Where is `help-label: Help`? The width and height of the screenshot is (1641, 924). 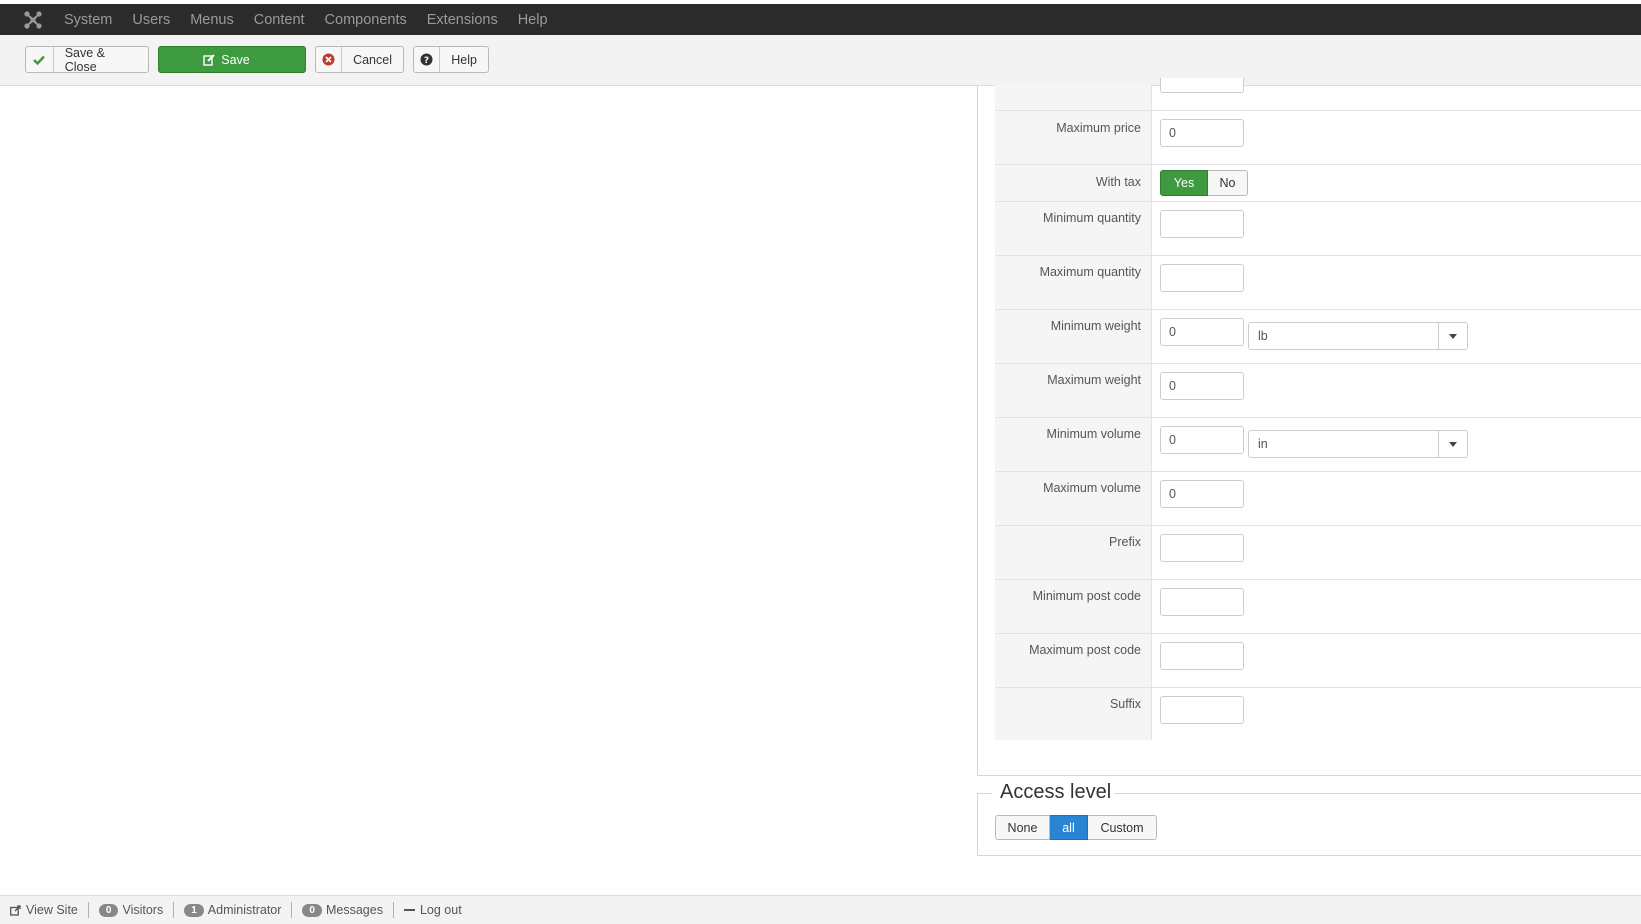
help-label: Help is located at coordinates (464, 59).